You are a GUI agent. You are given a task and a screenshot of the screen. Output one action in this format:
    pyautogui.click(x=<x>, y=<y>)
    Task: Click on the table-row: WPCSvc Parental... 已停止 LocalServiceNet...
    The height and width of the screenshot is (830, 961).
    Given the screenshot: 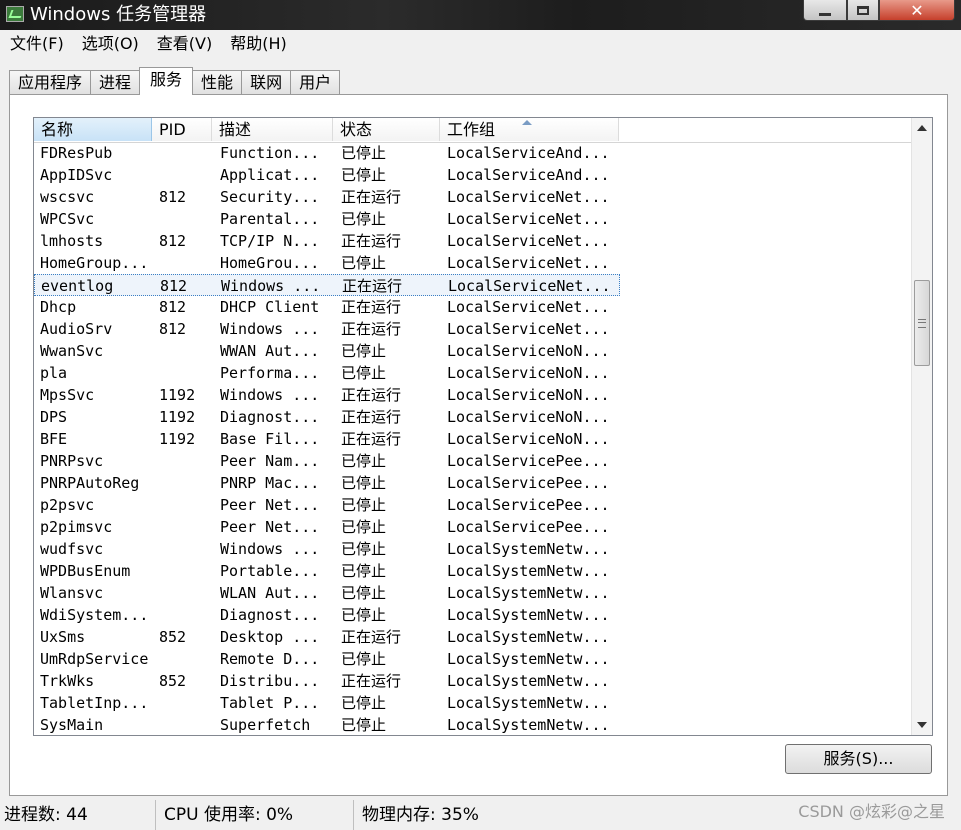 What is the action you would take?
    pyautogui.click(x=327, y=219)
    